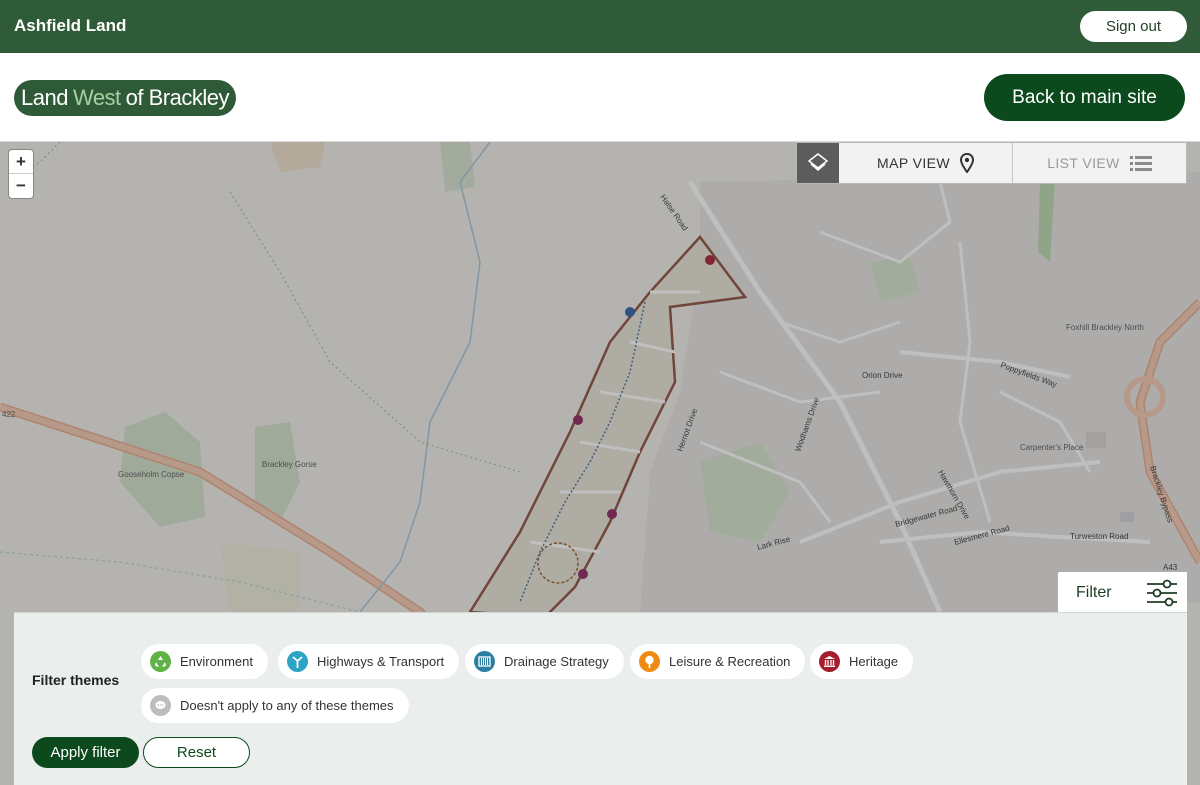  I want to click on filter-themes-label: Filter themes, so click(76, 680).